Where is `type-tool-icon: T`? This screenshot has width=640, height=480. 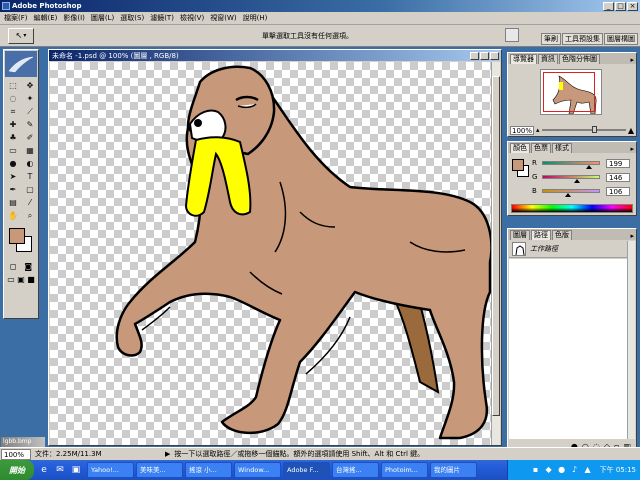
type-tool-icon: T is located at coordinates (30, 177).